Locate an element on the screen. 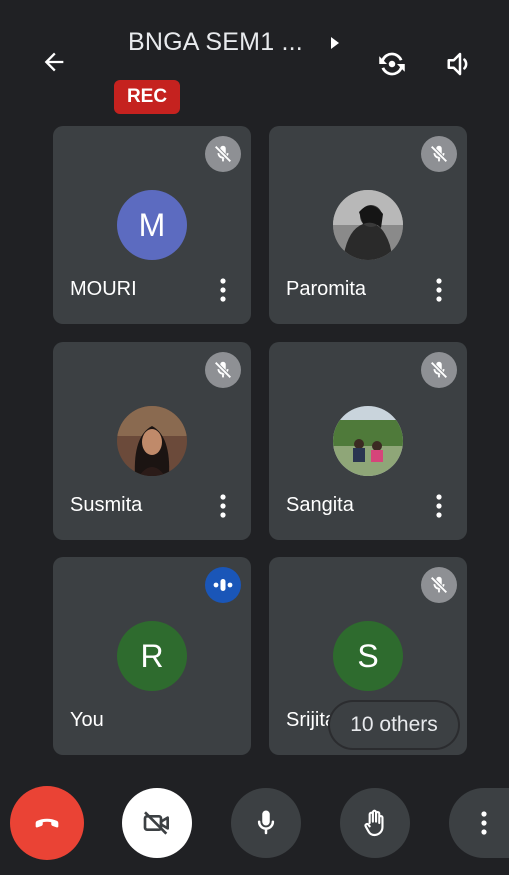  camera-toggle-button is located at coordinates (157, 823).